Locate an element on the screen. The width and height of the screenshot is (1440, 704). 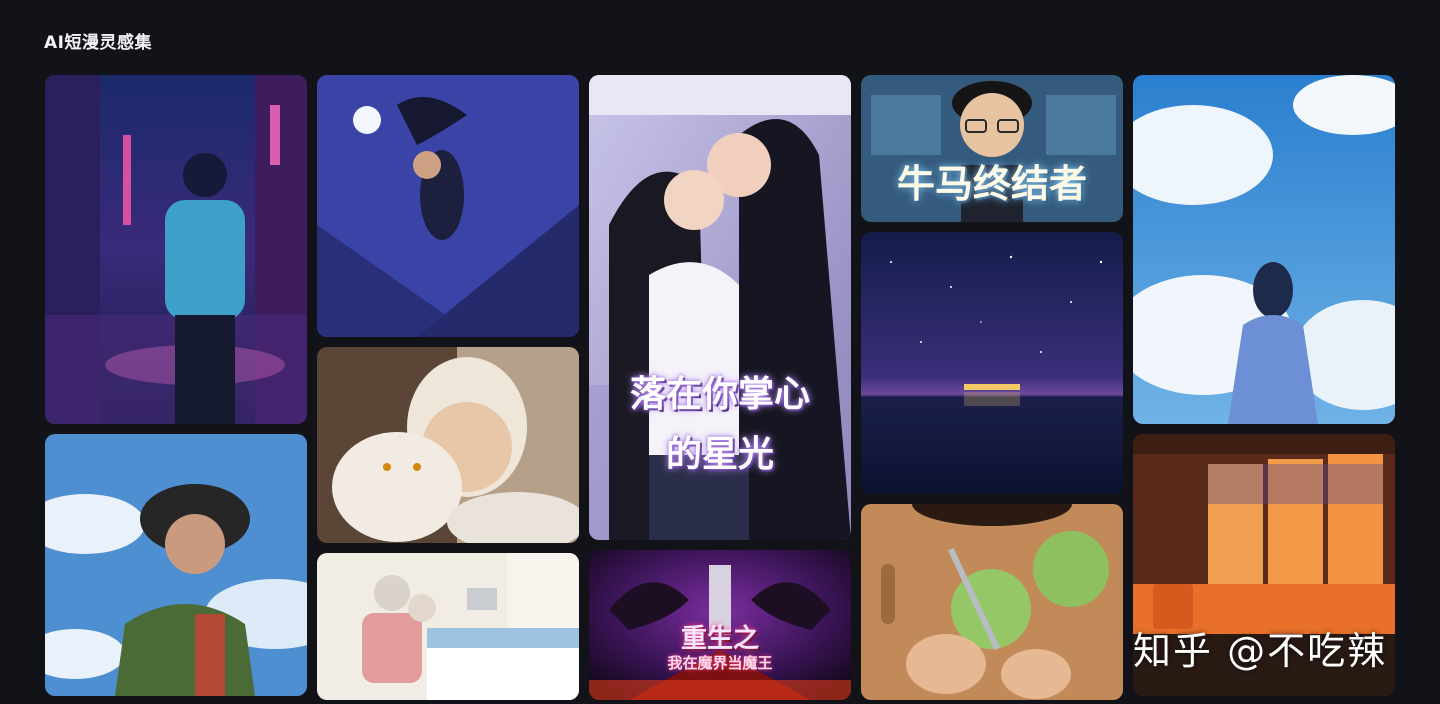
windswept-girl-image is located at coordinates (176, 565).